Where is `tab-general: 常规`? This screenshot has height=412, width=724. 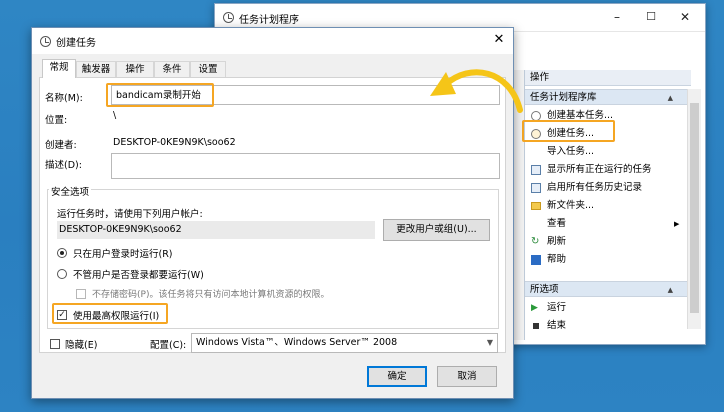 tab-general: 常规 is located at coordinates (59, 68).